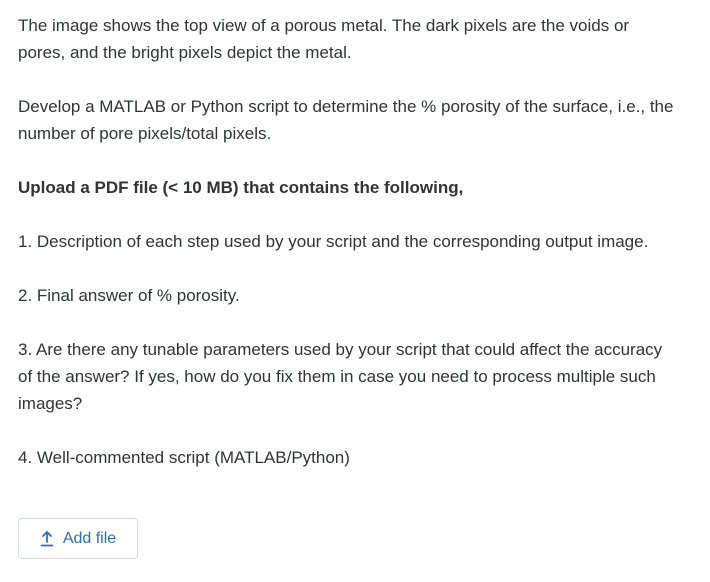 The width and height of the screenshot is (710, 582). I want to click on add-file-button: Add file, so click(78, 538).